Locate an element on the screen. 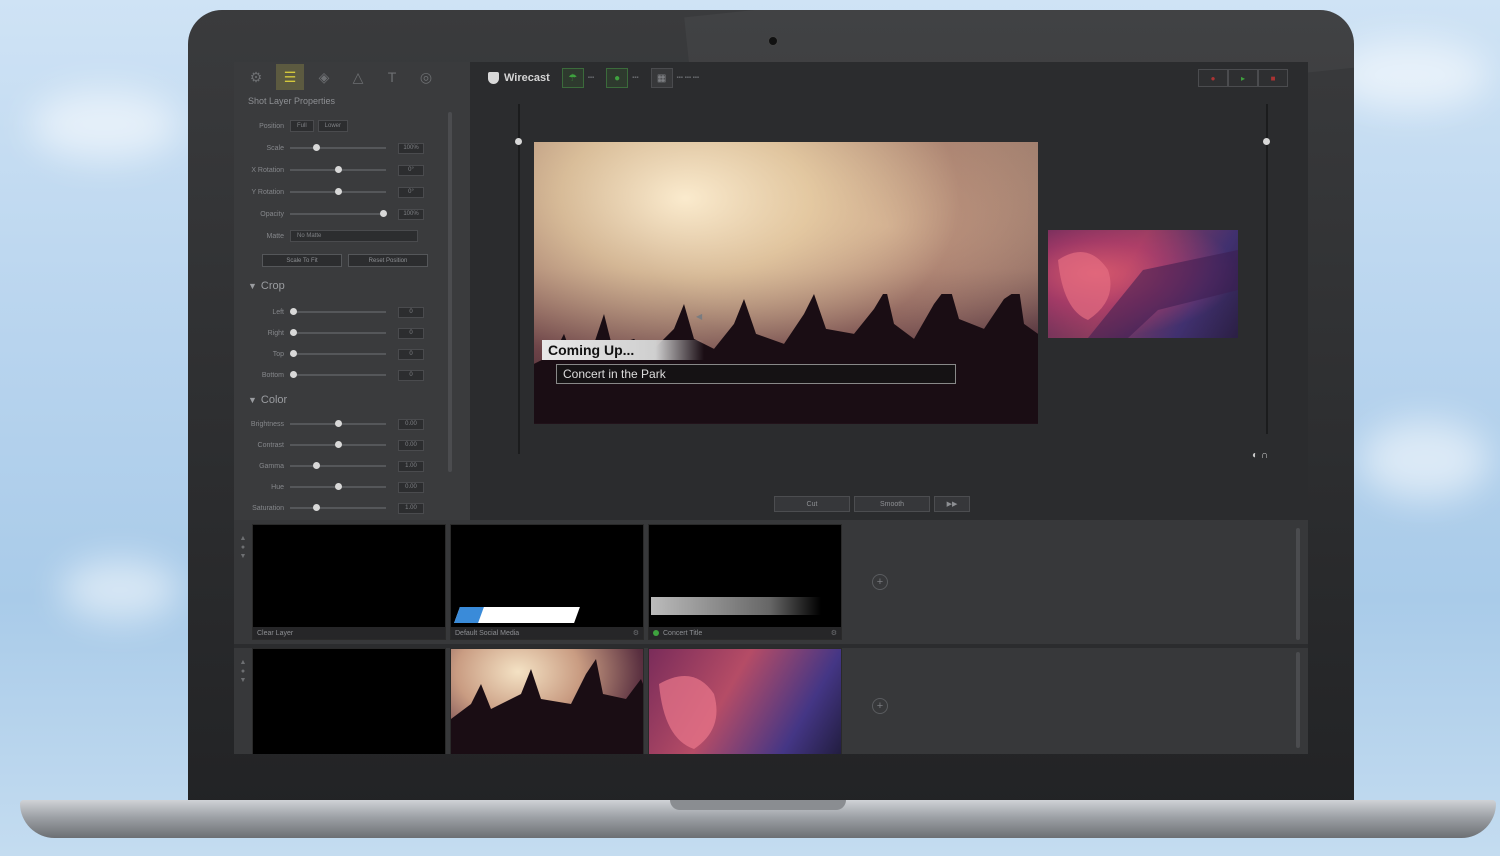 The image size is (1500, 856). layer-1-scrollbar is located at coordinates (1298, 584).